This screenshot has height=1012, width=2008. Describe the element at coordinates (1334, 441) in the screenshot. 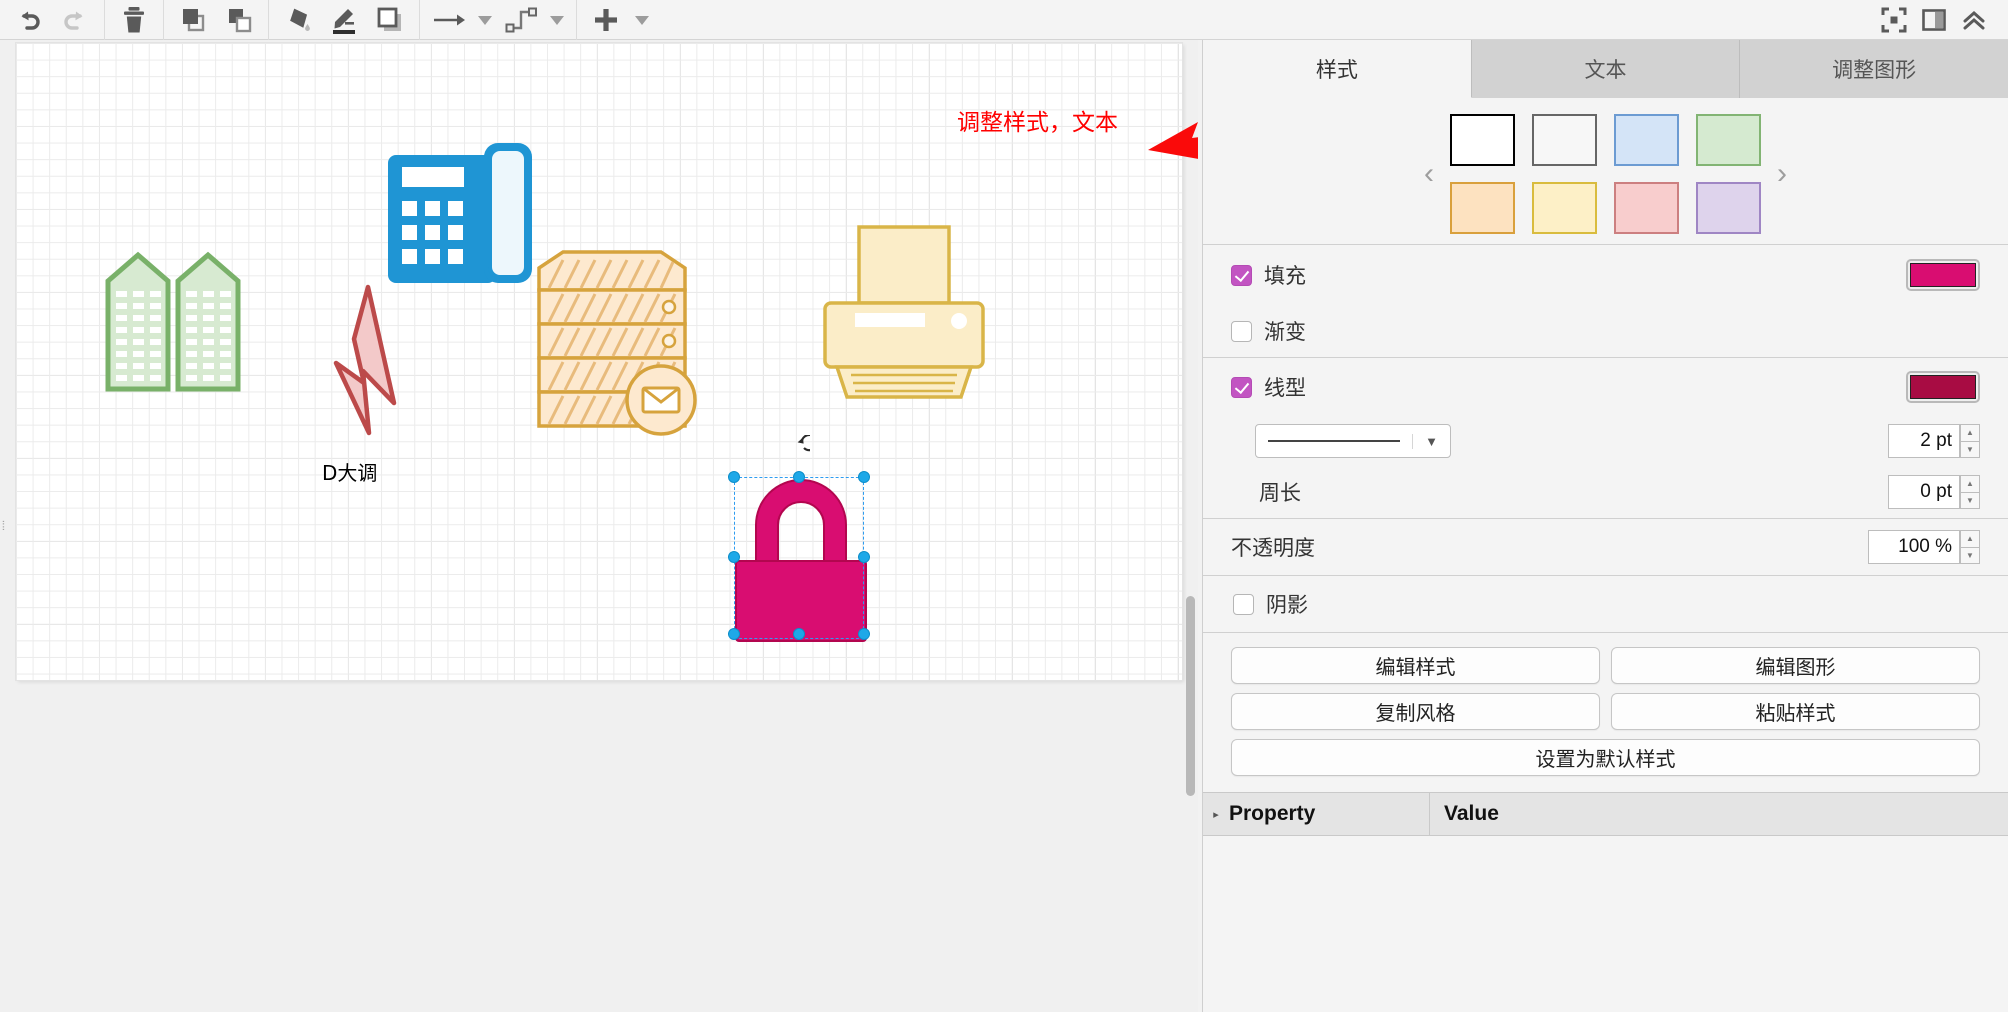

I see `line-style-preview` at that location.